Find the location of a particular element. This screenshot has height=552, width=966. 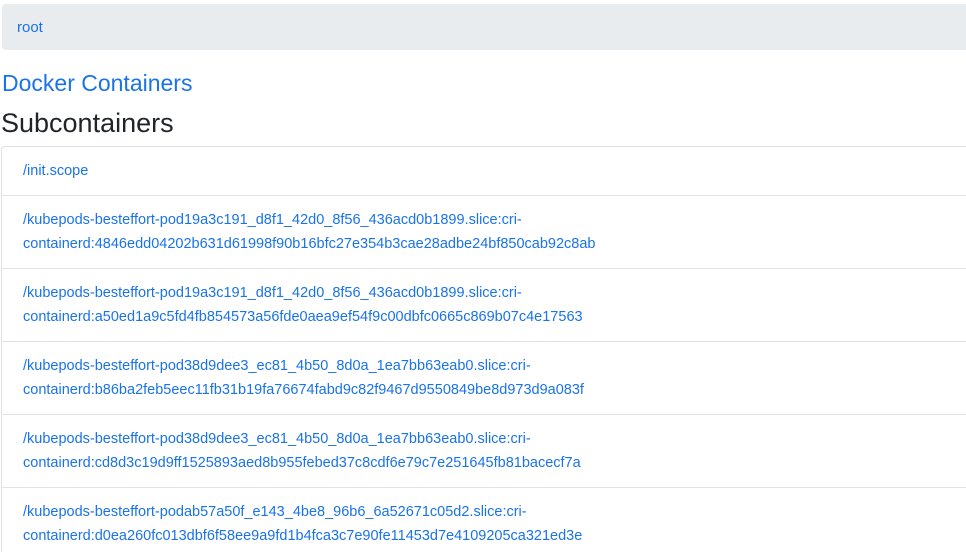

subcontainers-heading: Subcontainers is located at coordinates (87, 123).